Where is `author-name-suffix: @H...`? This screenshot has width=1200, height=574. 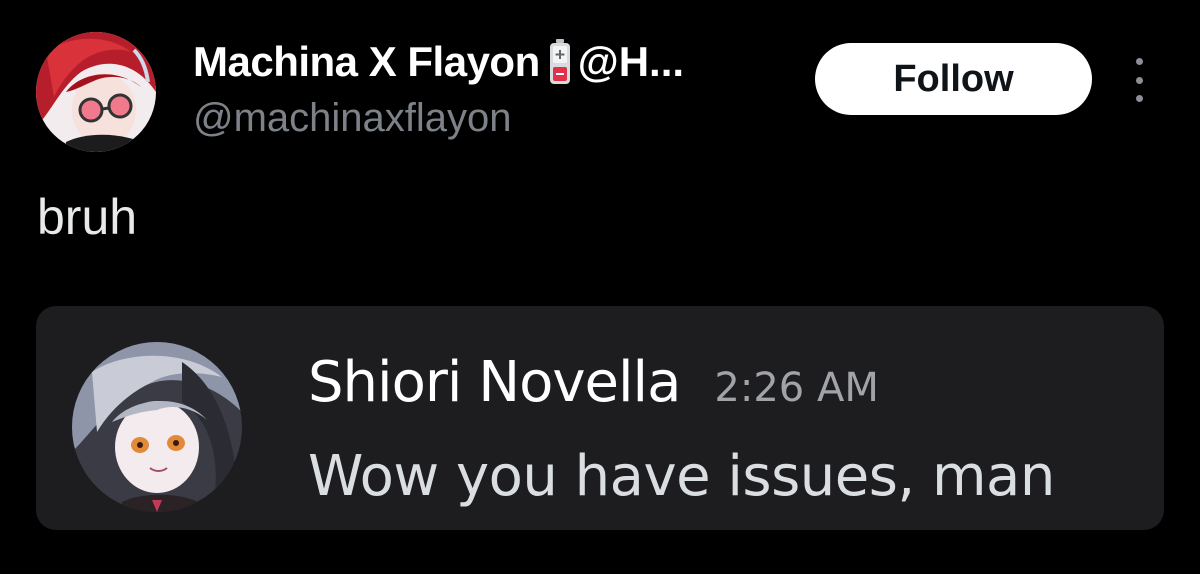 author-name-suffix: @H... is located at coordinates (631, 61).